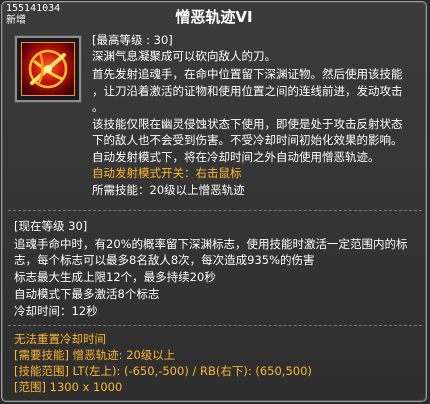 The height and width of the screenshot is (404, 430). Describe the element at coordinates (167, 173) in the screenshot. I see `auto-toggle-hint: 自动发射模式开关：右击鼠标` at that location.